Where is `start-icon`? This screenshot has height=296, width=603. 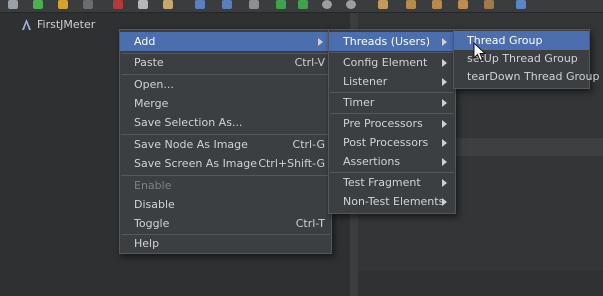 start-icon is located at coordinates (281, 4).